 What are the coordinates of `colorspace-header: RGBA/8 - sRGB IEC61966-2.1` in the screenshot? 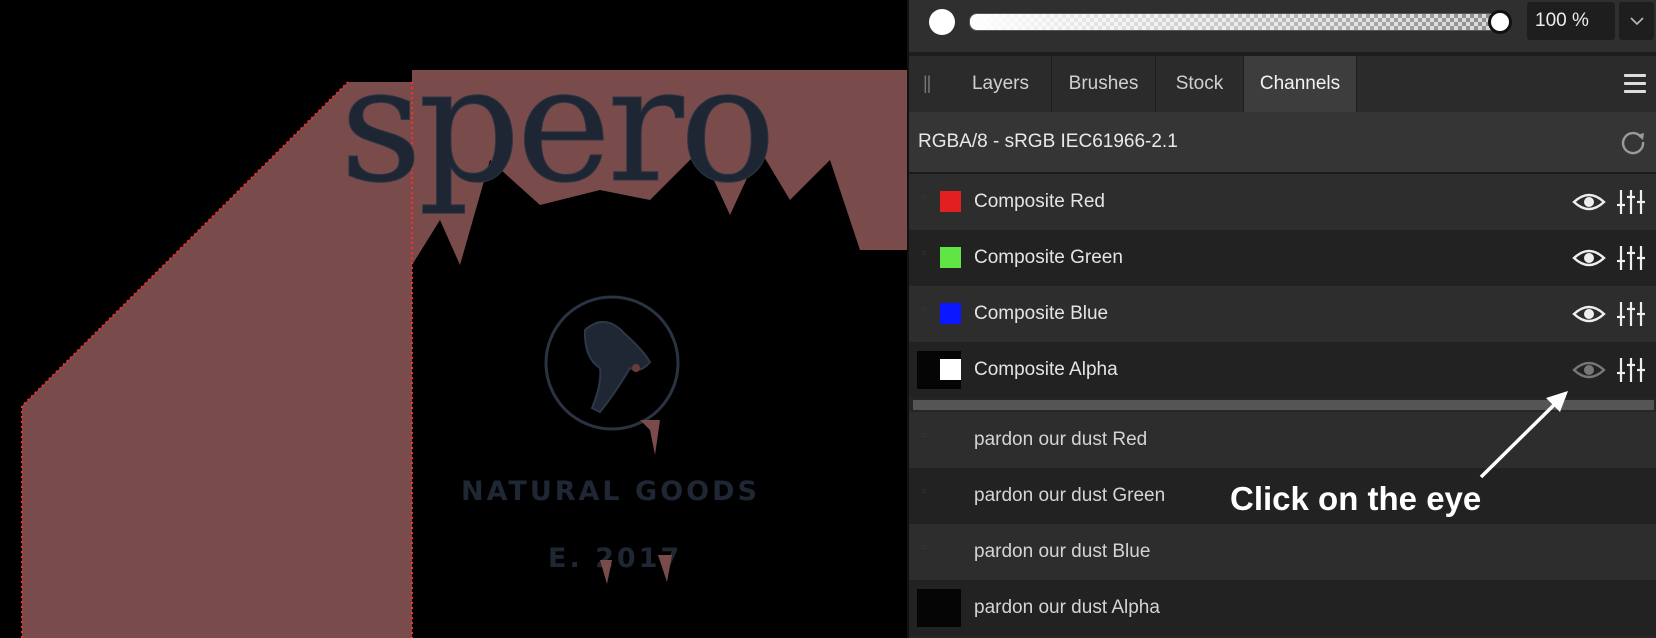 It's located at (1282, 143).